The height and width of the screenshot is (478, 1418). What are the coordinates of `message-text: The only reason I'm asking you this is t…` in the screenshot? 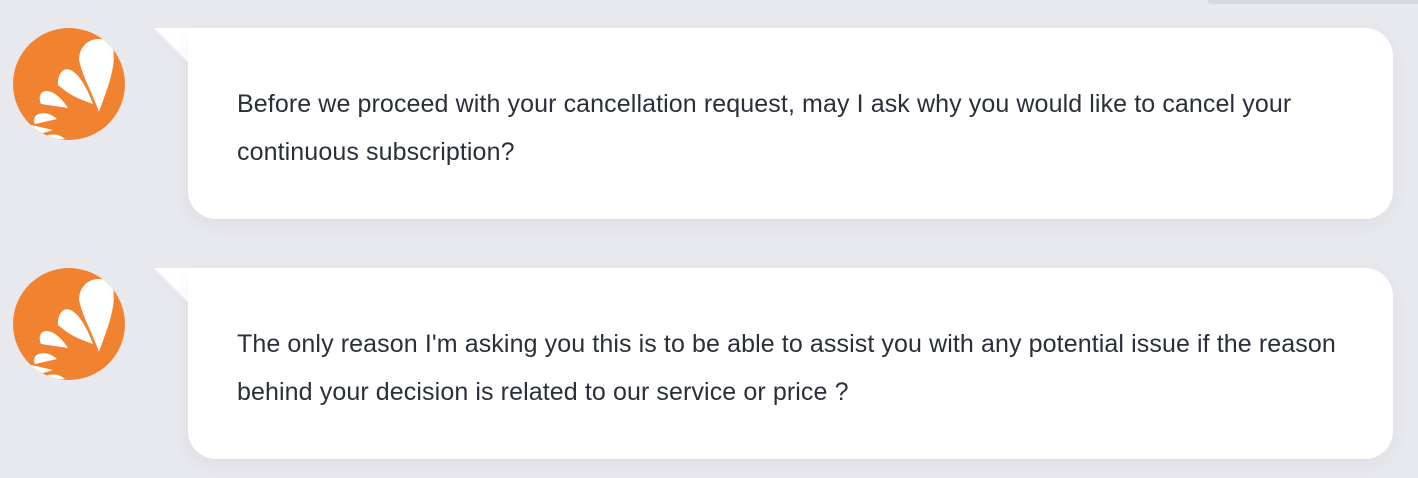 It's located at (786, 368).